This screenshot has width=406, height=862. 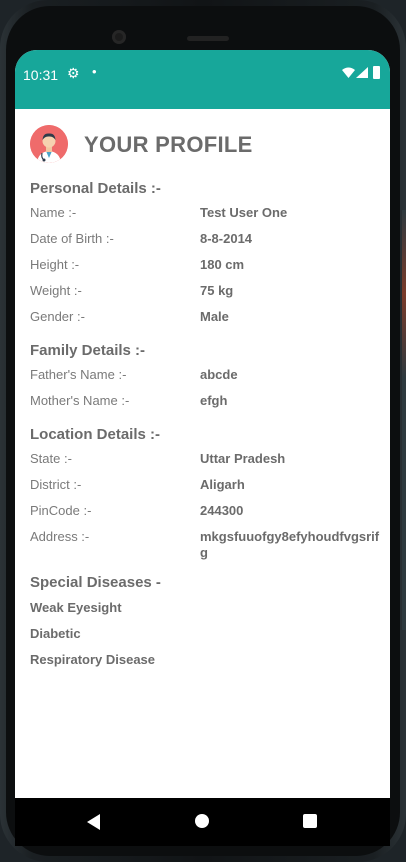 I want to click on disease-item: Diabetic, so click(x=55, y=633).